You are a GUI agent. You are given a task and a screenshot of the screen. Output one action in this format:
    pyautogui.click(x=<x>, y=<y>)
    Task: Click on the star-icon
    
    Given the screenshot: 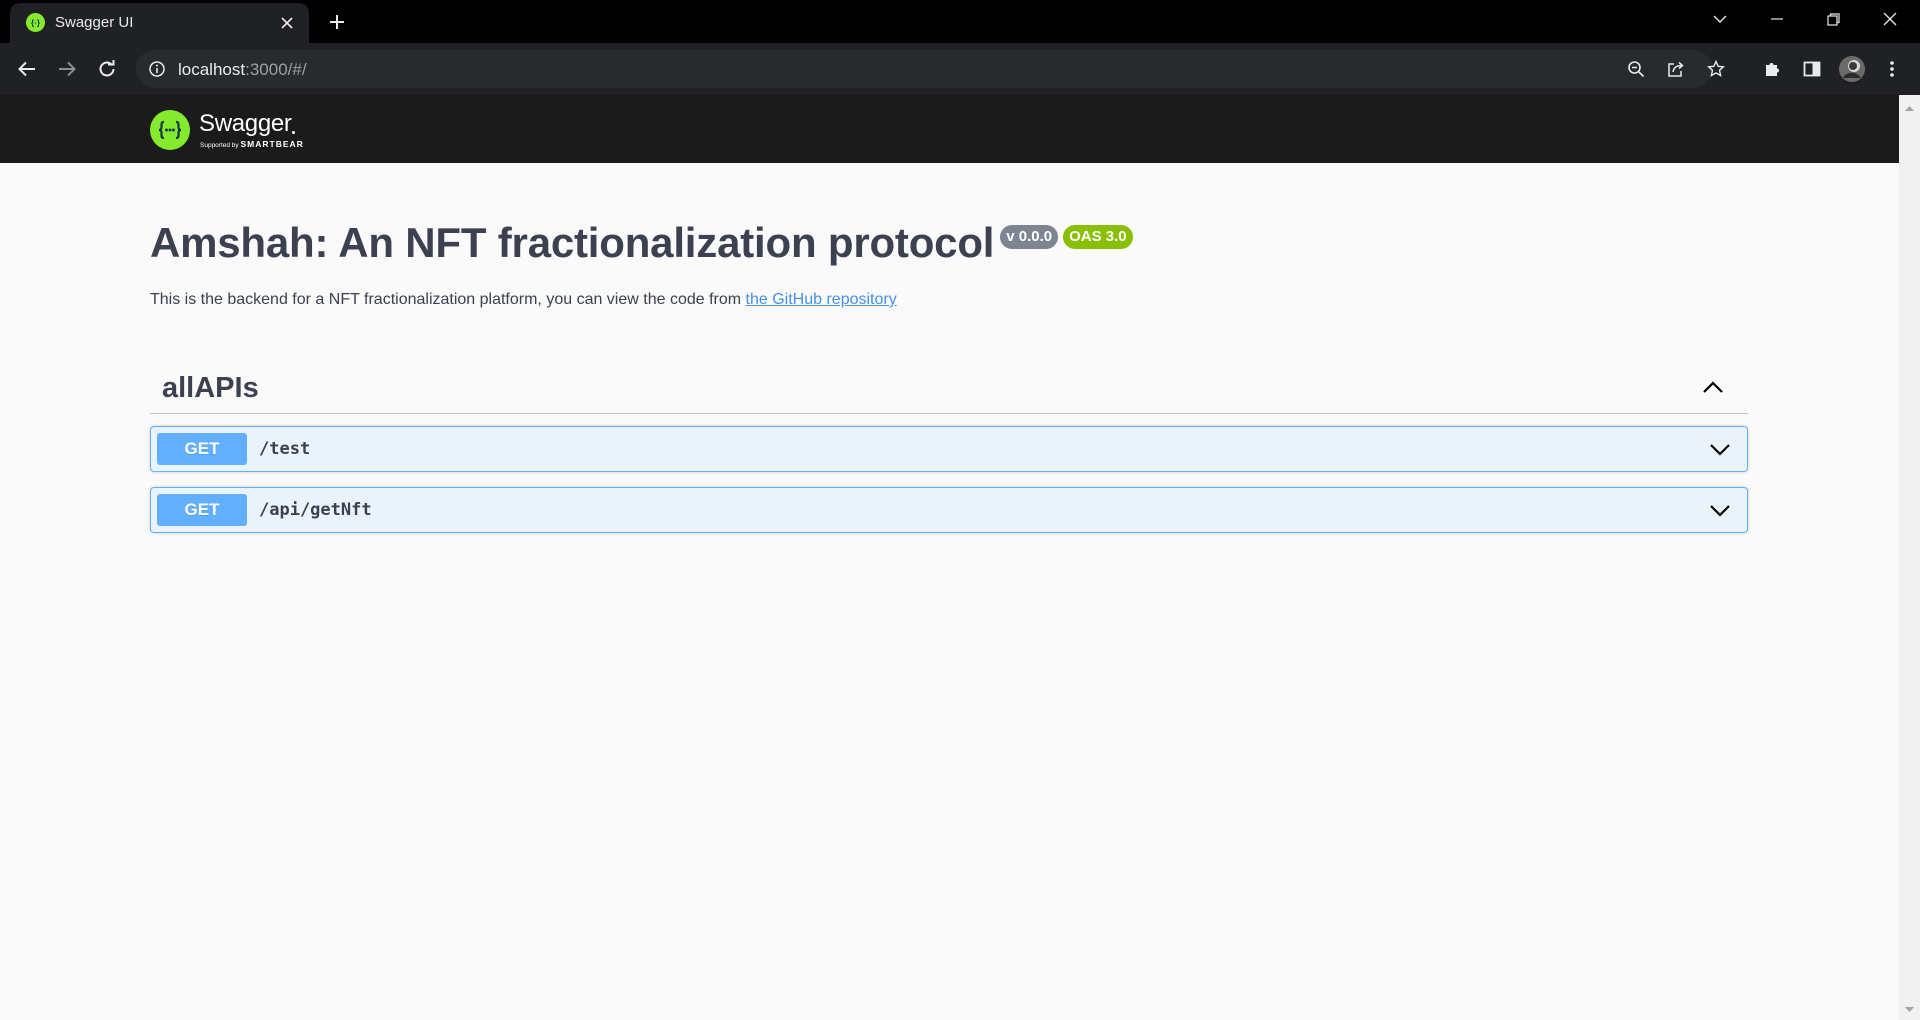 What is the action you would take?
    pyautogui.click(x=1716, y=69)
    